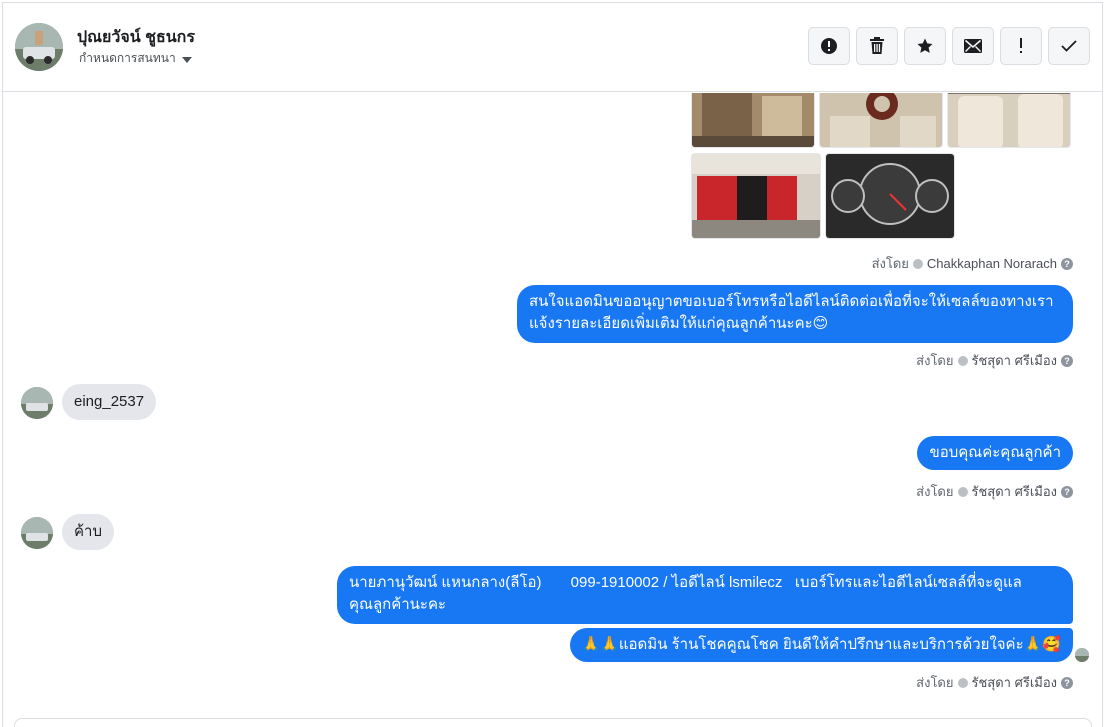 This screenshot has width=1105, height=727. What do you see at coordinates (136, 37) in the screenshot?
I see `contact-name: ปุณยวัจน์ ชูธนกร` at bounding box center [136, 37].